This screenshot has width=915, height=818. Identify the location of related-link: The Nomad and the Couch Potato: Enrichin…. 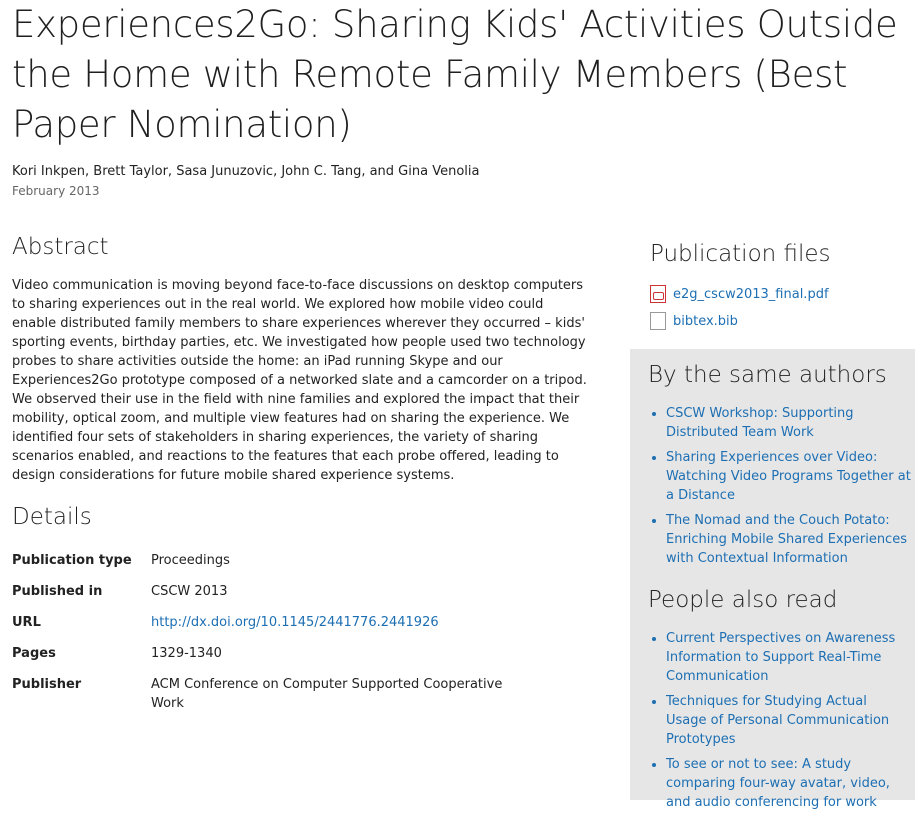
(788, 539).